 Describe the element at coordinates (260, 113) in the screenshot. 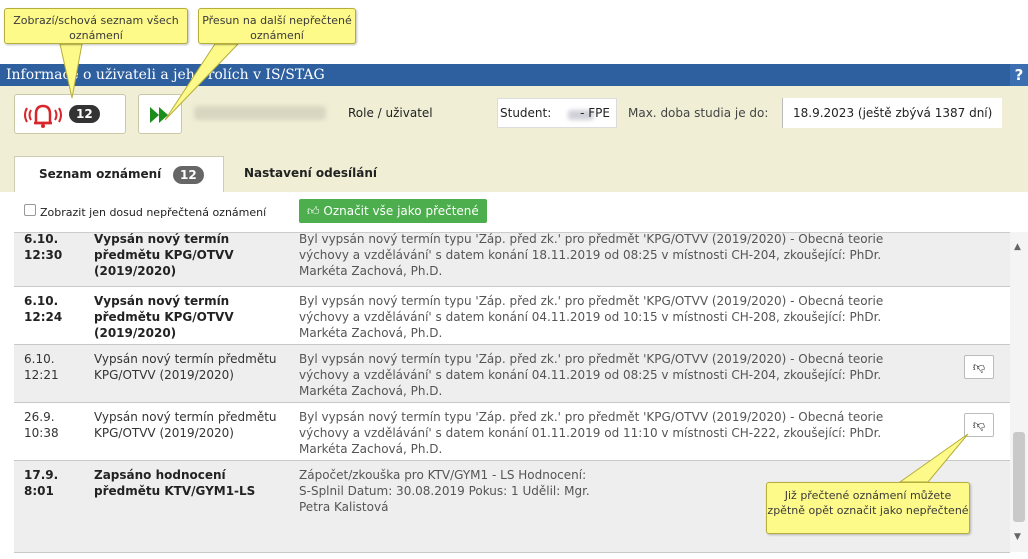

I see `user-name-redacted` at that location.